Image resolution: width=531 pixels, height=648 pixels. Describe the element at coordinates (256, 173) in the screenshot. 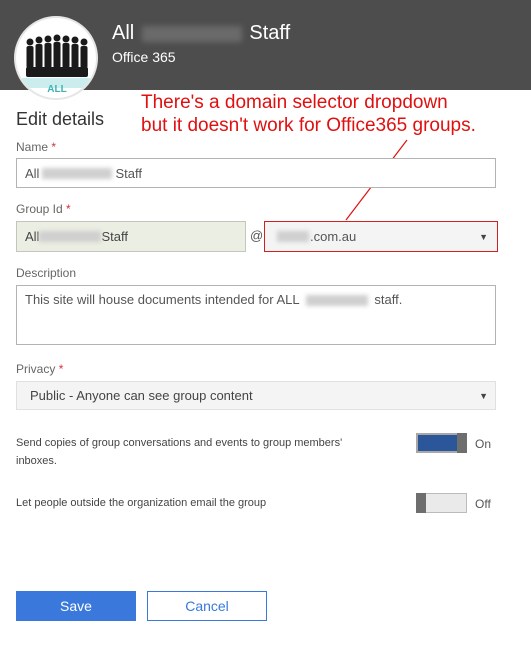

I see `name-input: All Staff` at that location.